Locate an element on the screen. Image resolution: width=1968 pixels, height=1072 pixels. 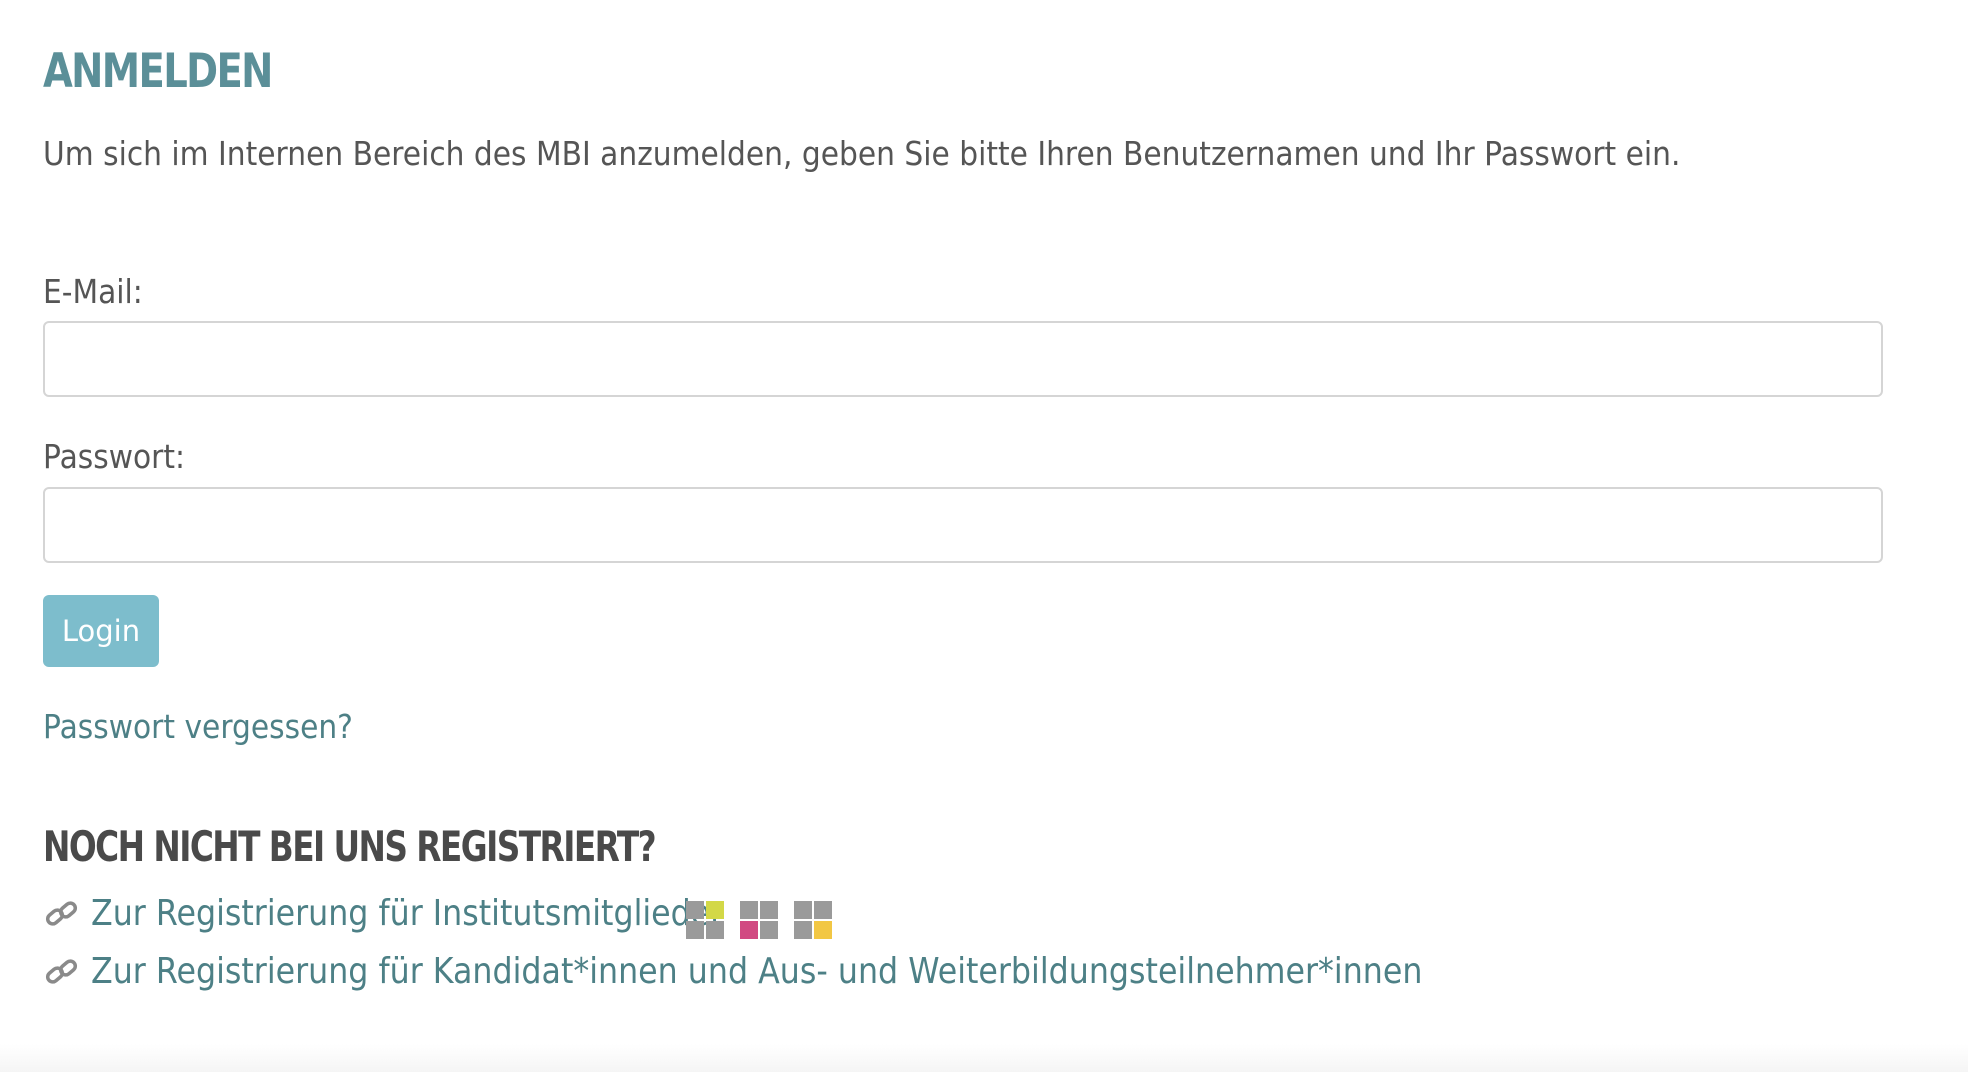
password-label: Passwort: is located at coordinates (114, 456).